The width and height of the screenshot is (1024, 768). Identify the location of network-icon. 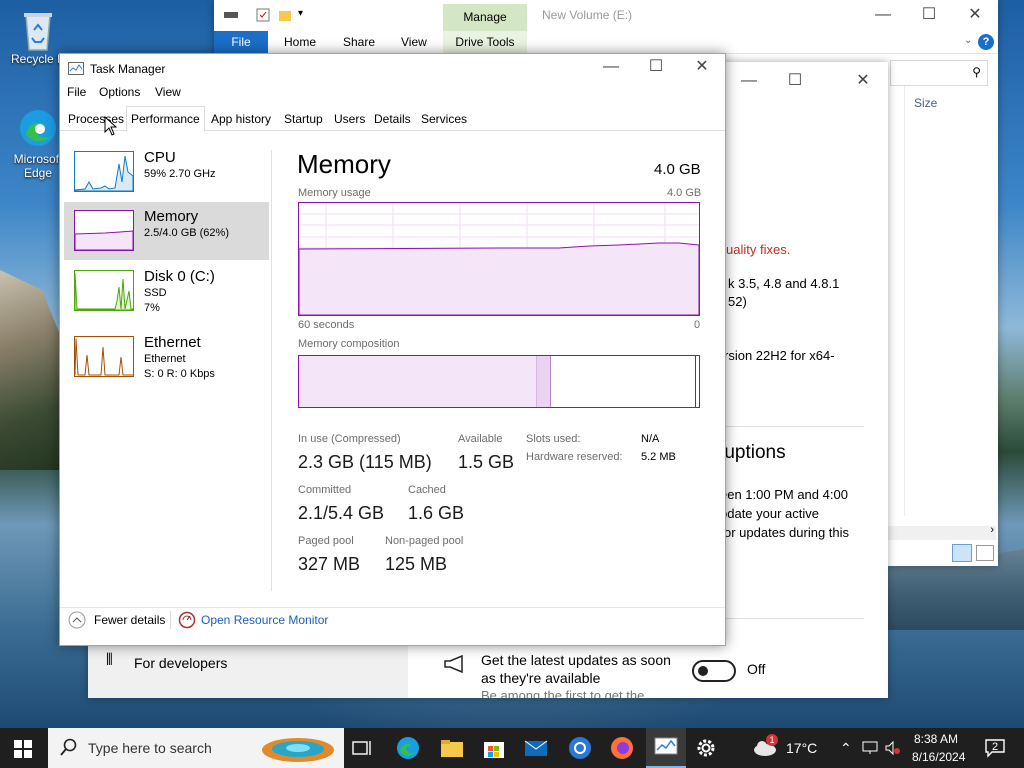
(871, 749).